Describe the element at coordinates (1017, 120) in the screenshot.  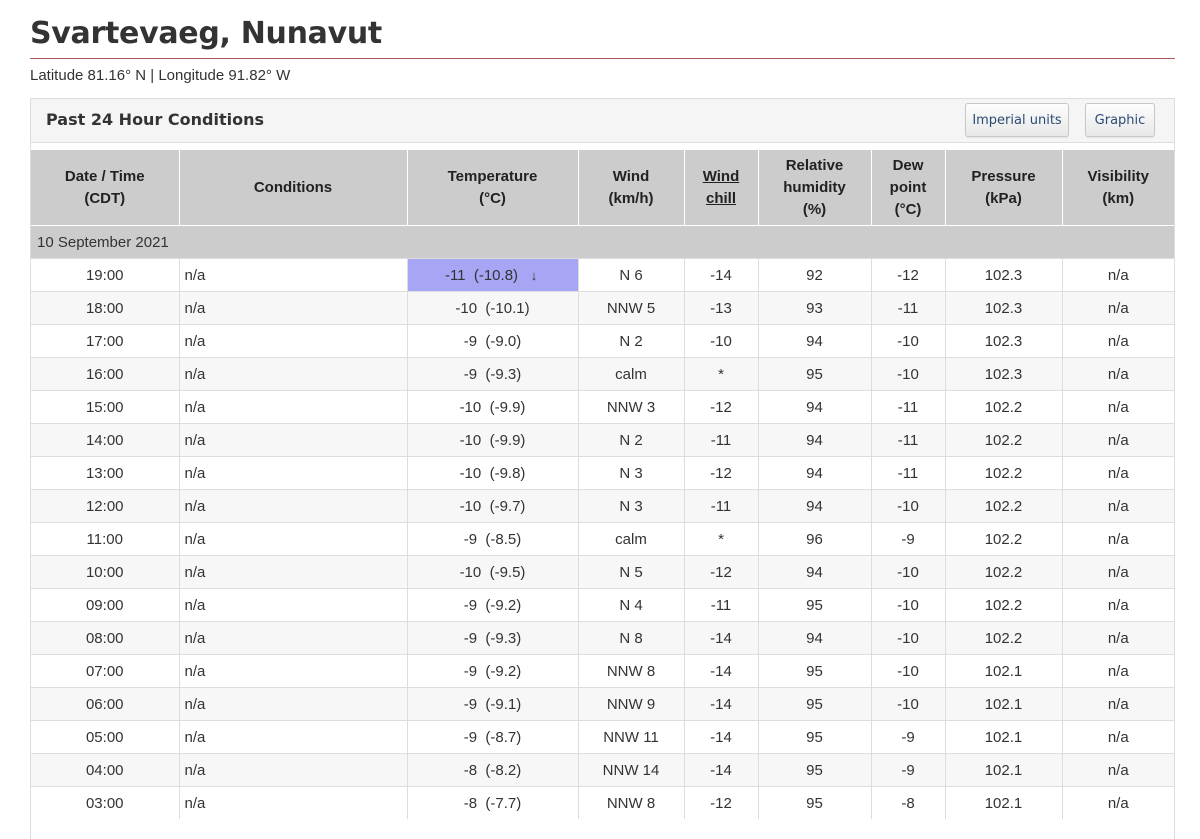
I see `imperial-units-button: Imperial units` at that location.